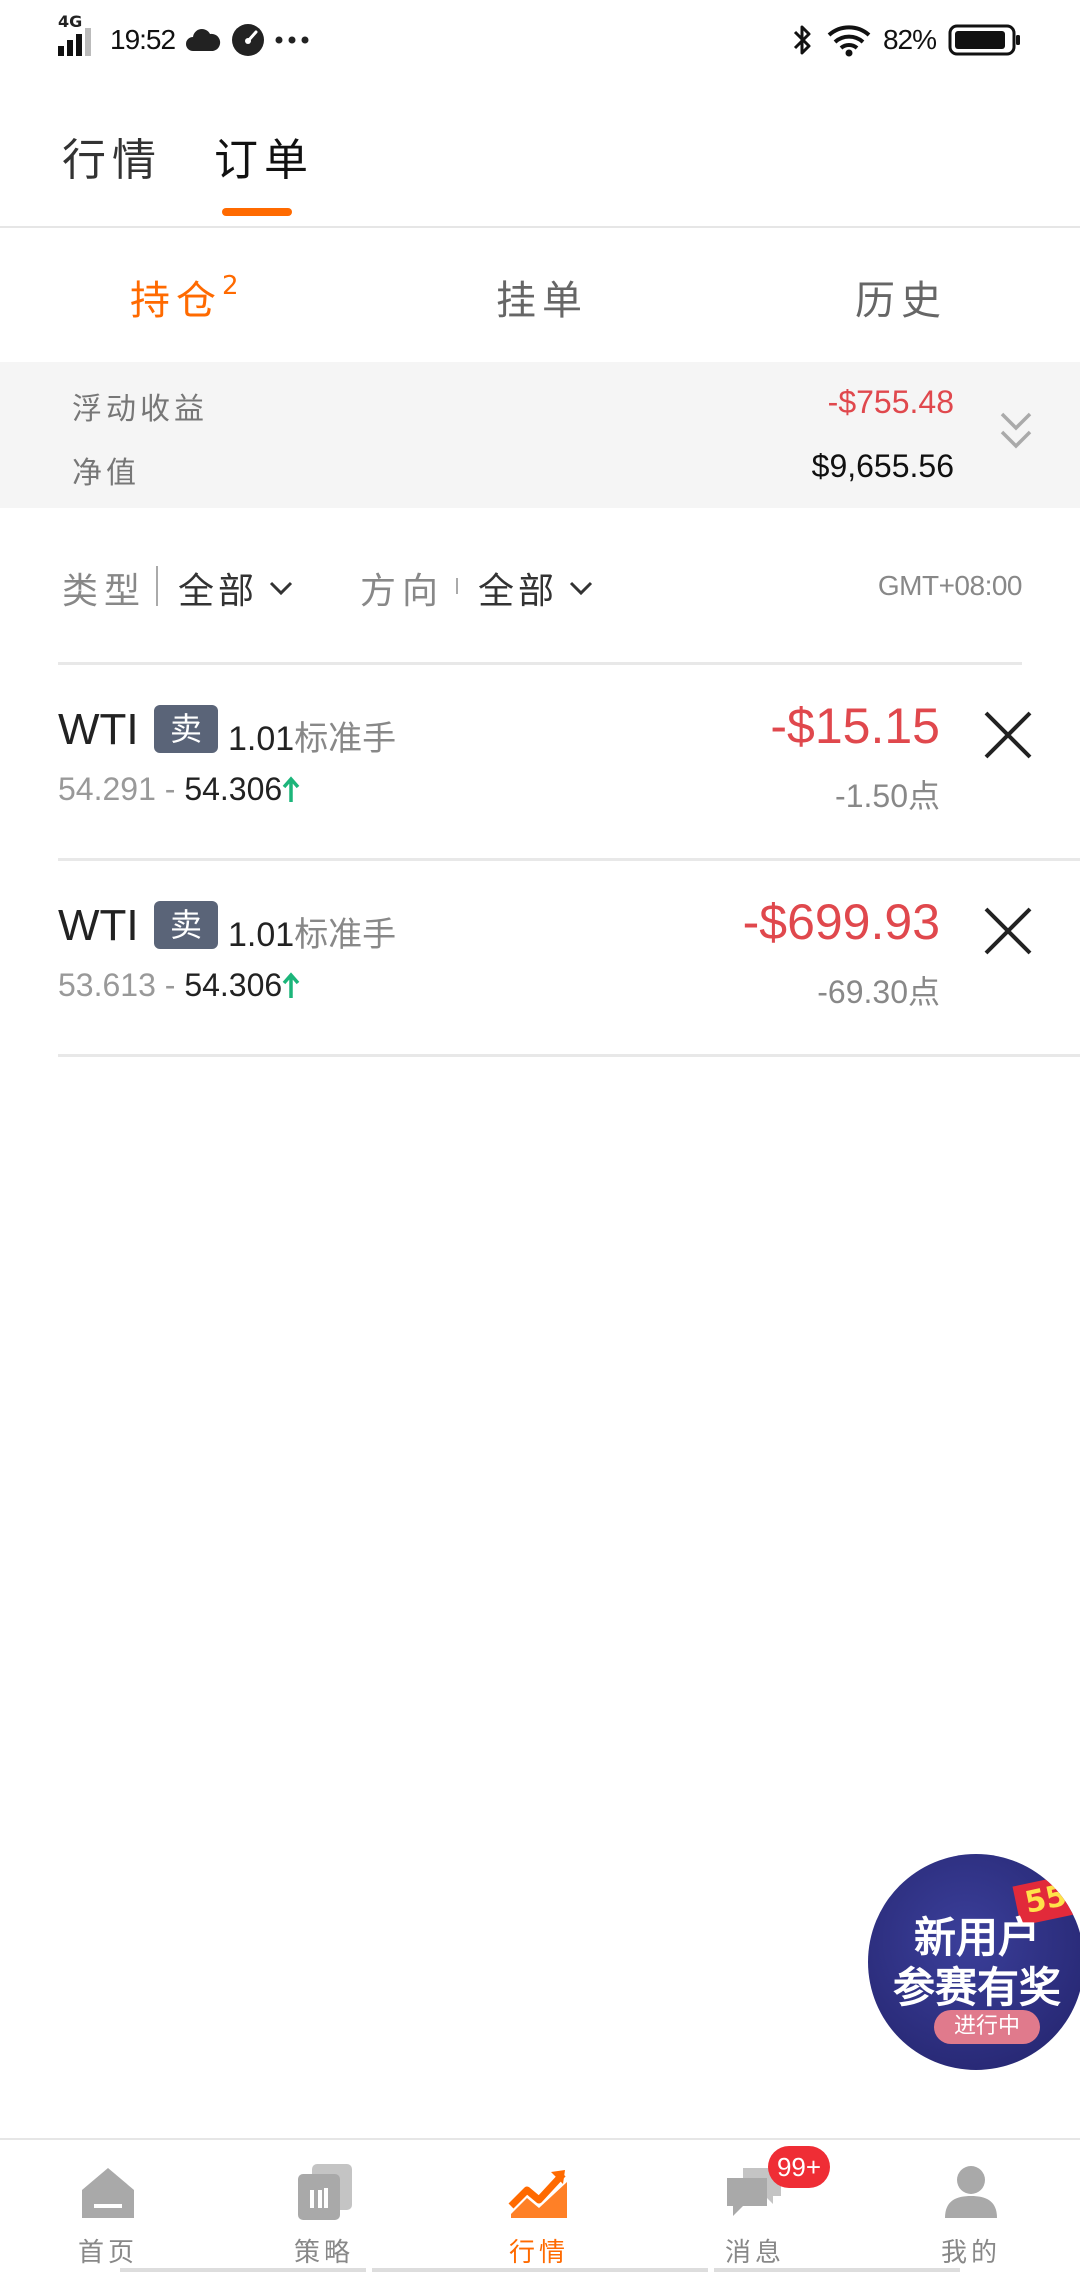 The image size is (1080, 2280). I want to click on tab-market: 行情, so click(112, 156).